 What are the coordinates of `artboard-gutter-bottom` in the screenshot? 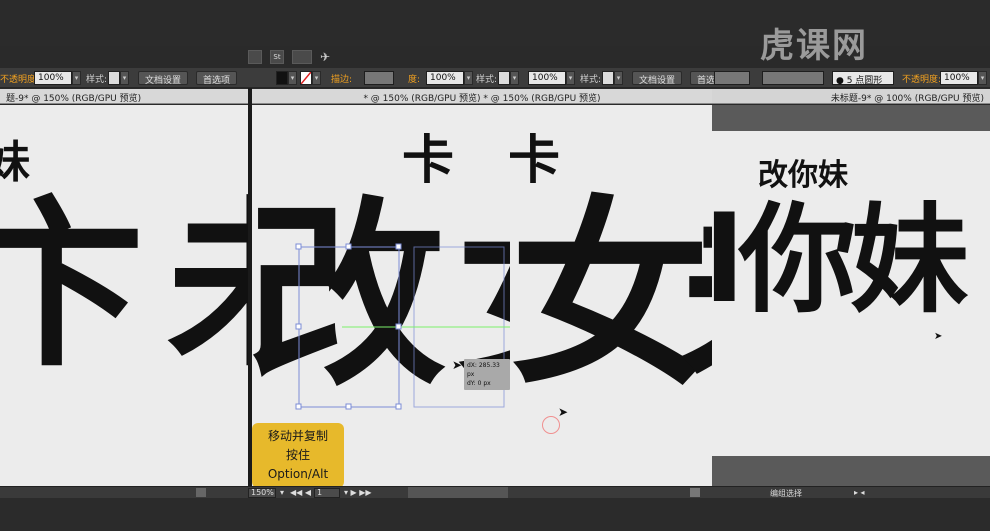 It's located at (851, 471).